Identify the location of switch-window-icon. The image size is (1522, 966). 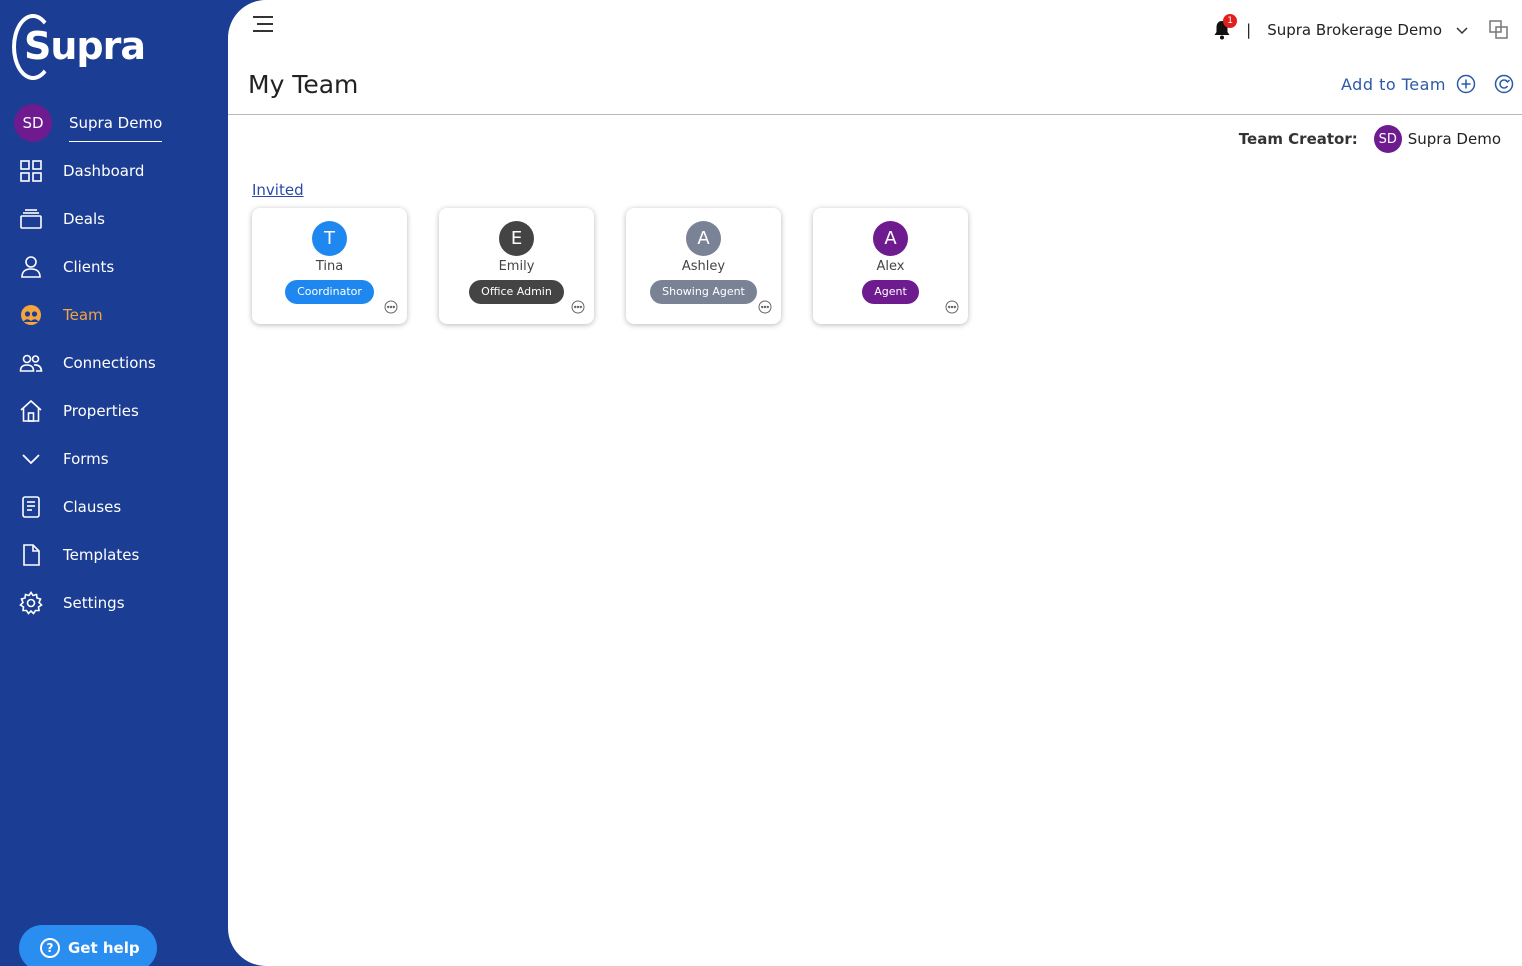
(1499, 30).